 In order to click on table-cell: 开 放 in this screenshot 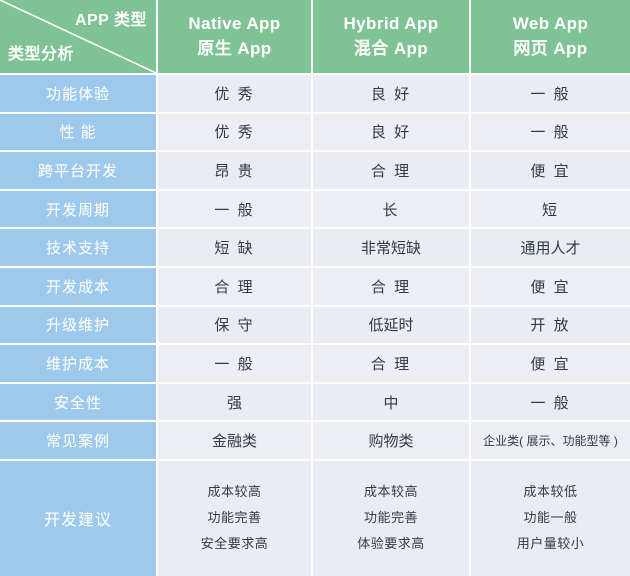, I will do `click(550, 326)`.